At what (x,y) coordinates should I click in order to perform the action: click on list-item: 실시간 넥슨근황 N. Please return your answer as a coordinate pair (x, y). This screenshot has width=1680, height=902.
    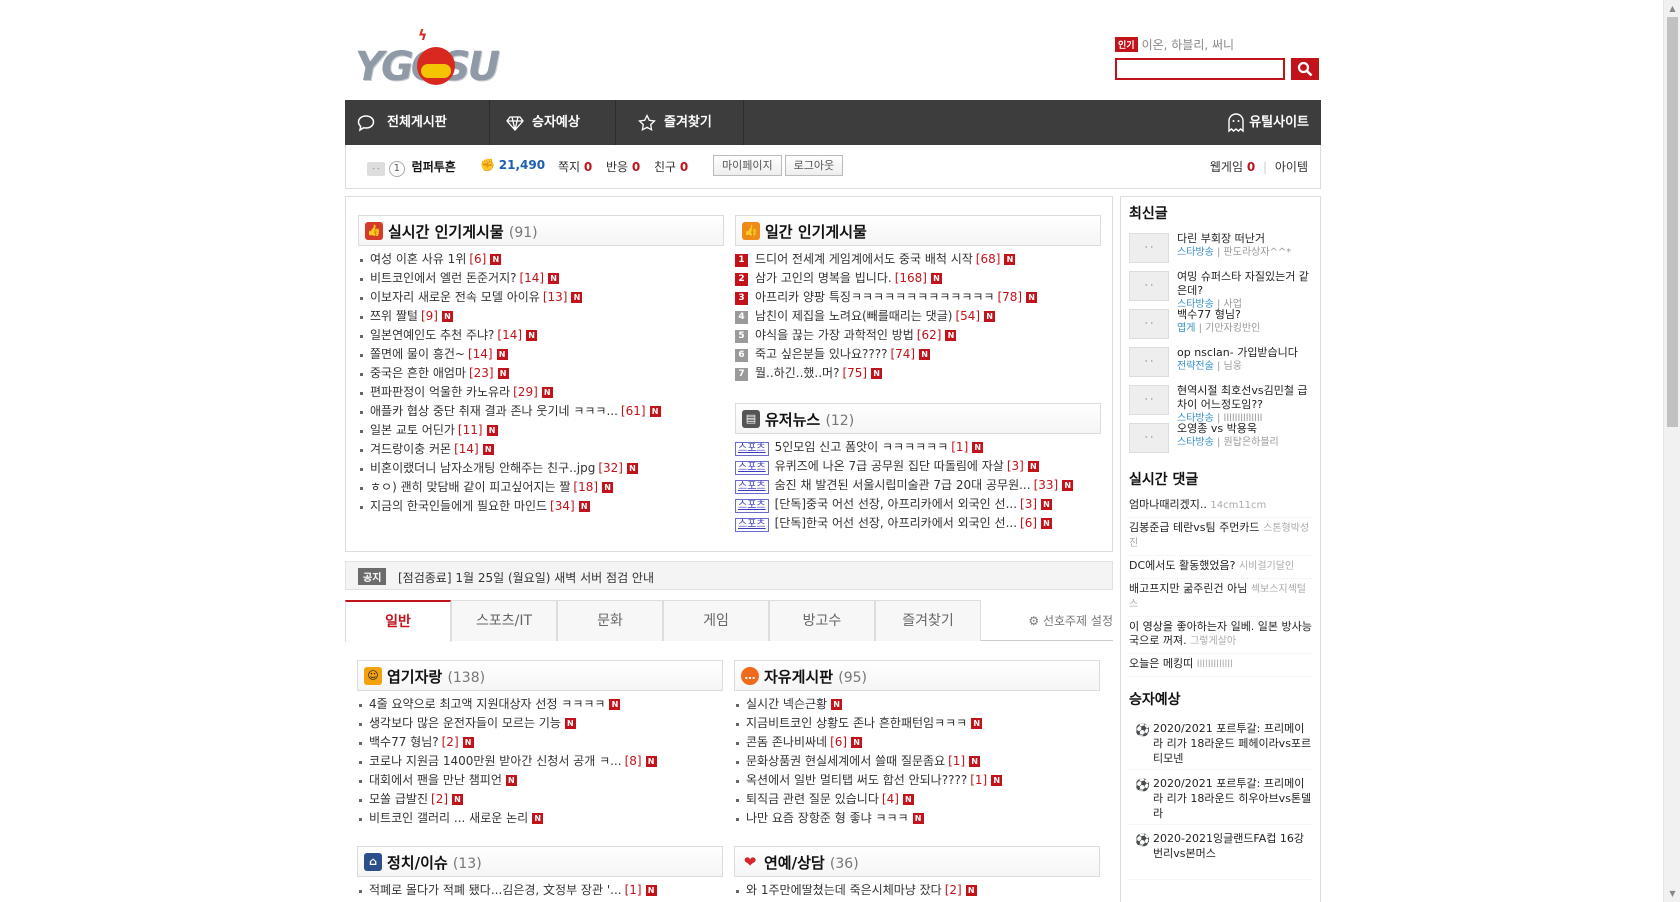
    Looking at the image, I should click on (917, 704).